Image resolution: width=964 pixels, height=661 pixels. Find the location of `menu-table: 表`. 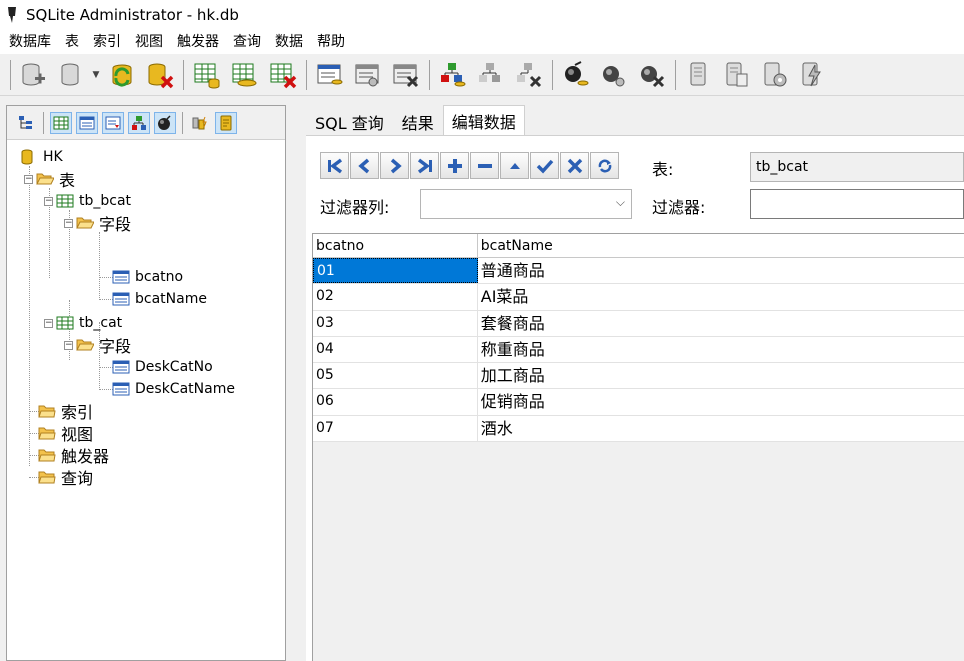

menu-table: 表 is located at coordinates (74, 42).